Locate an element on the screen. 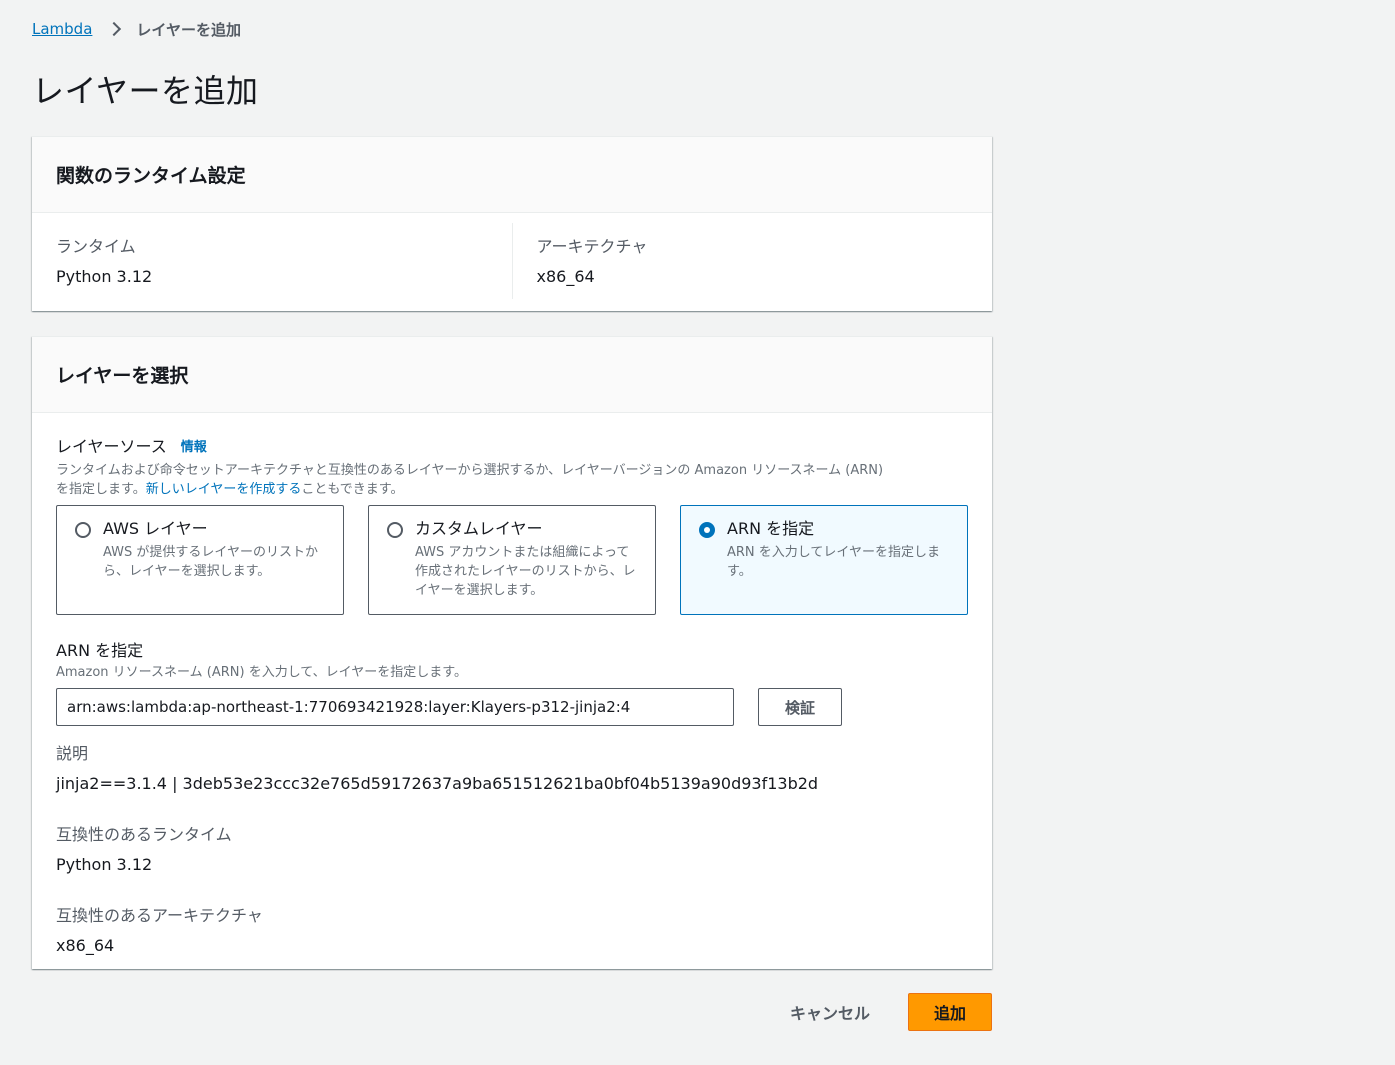  radio-custom-layers is located at coordinates (395, 530).